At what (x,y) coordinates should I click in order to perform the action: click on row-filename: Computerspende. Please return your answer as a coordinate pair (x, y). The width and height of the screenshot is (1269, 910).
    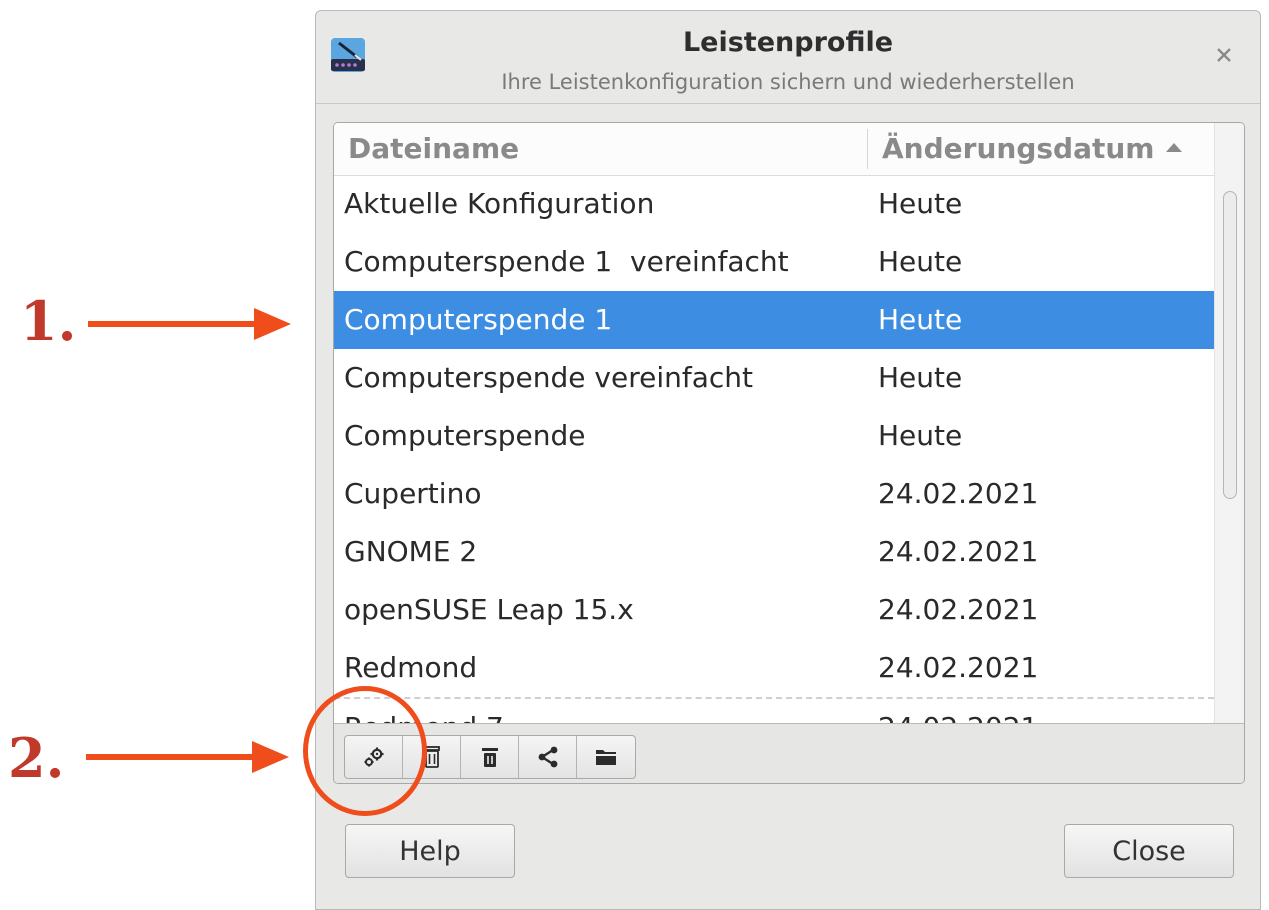
    Looking at the image, I should click on (465, 435).